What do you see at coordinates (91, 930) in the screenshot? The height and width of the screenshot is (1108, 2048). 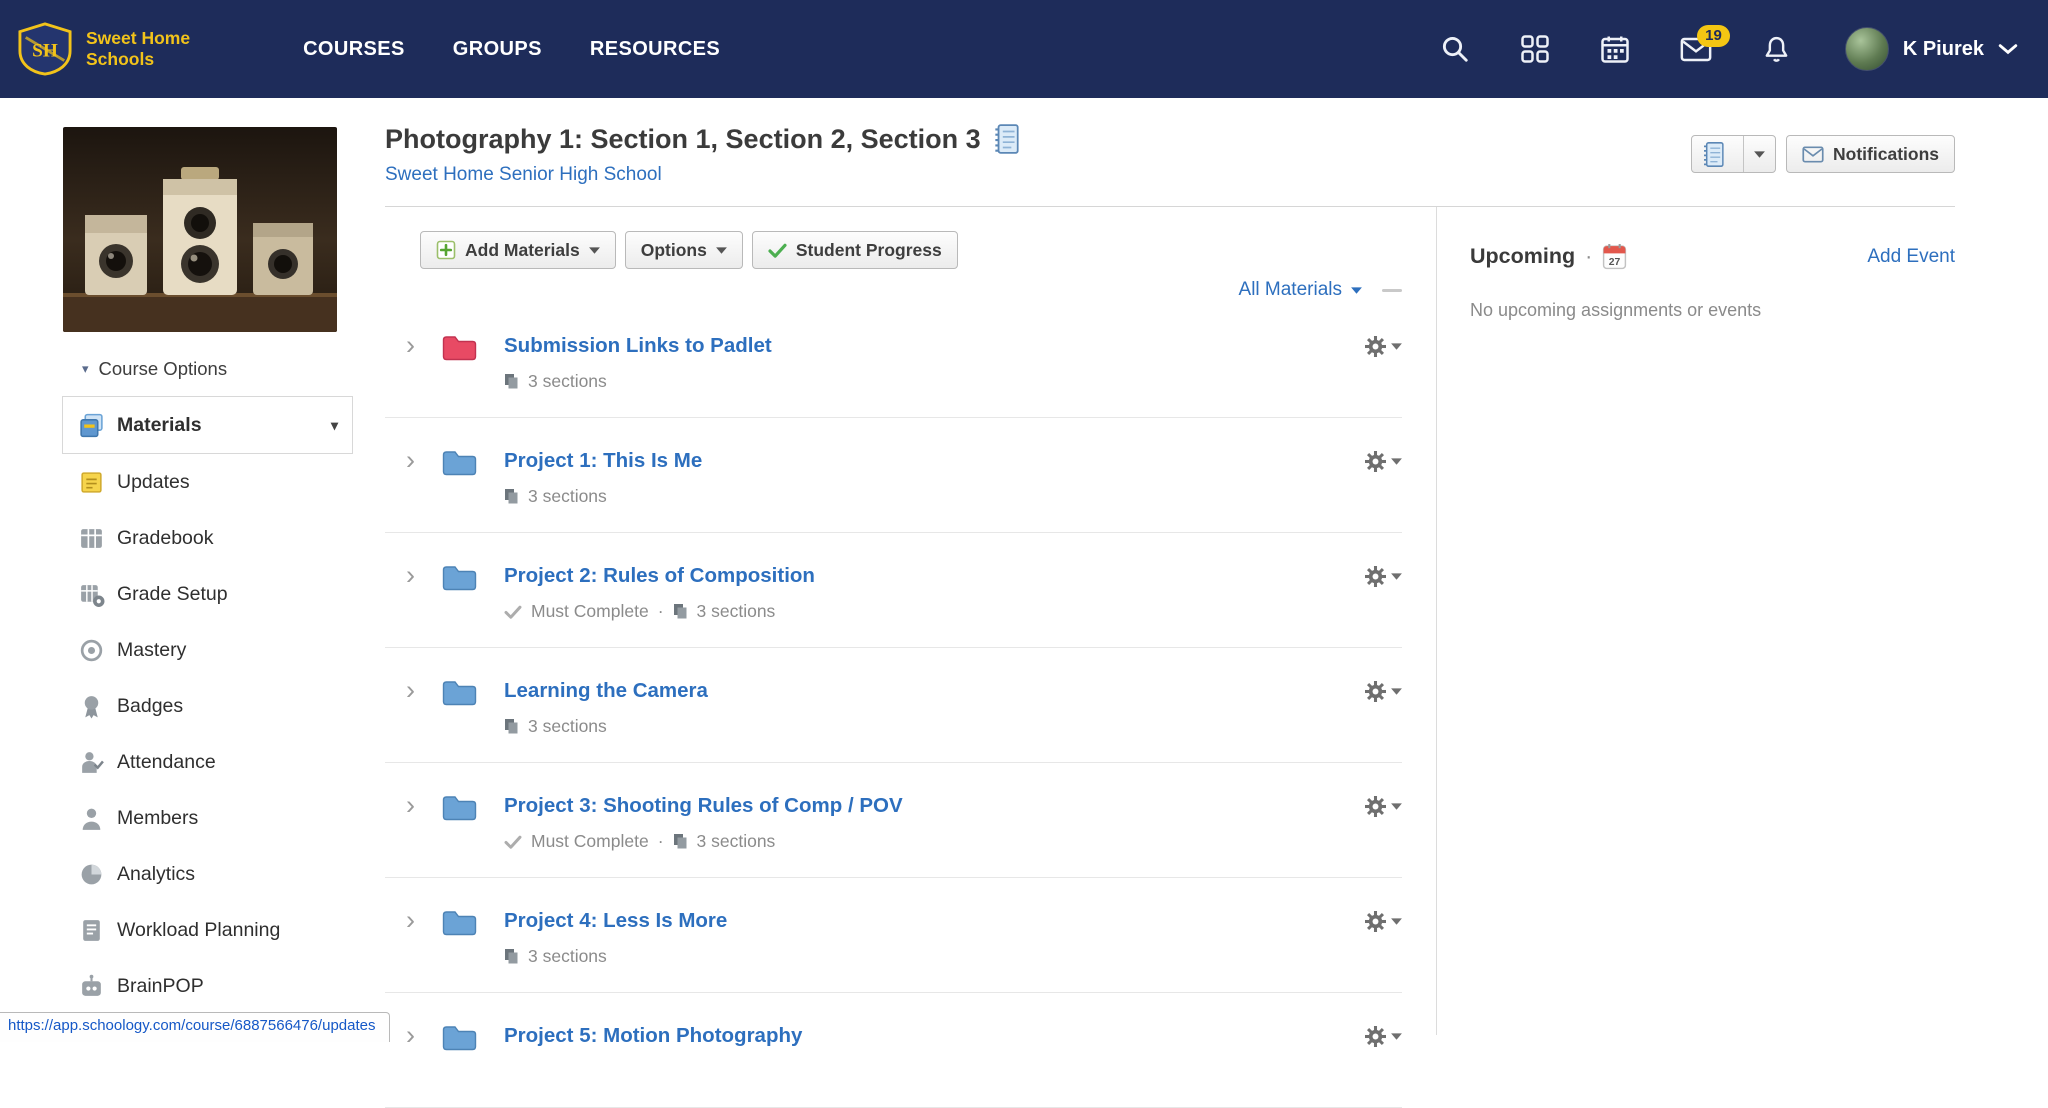 I see `workload-planning-icon` at bounding box center [91, 930].